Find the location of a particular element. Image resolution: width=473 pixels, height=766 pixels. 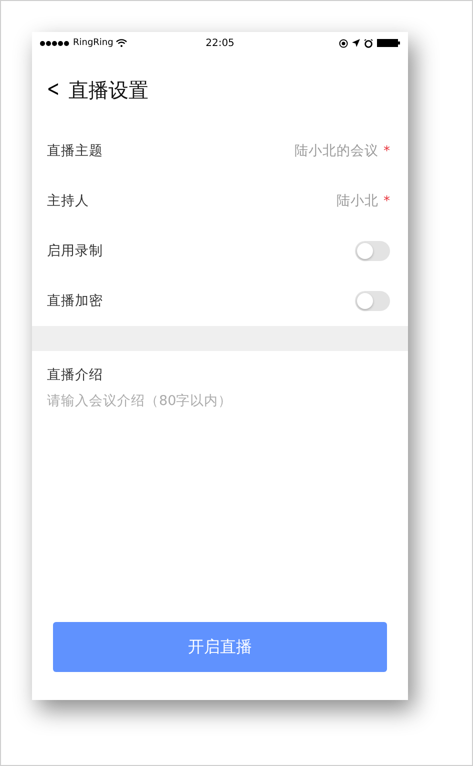

signal-icon is located at coordinates (55, 43).